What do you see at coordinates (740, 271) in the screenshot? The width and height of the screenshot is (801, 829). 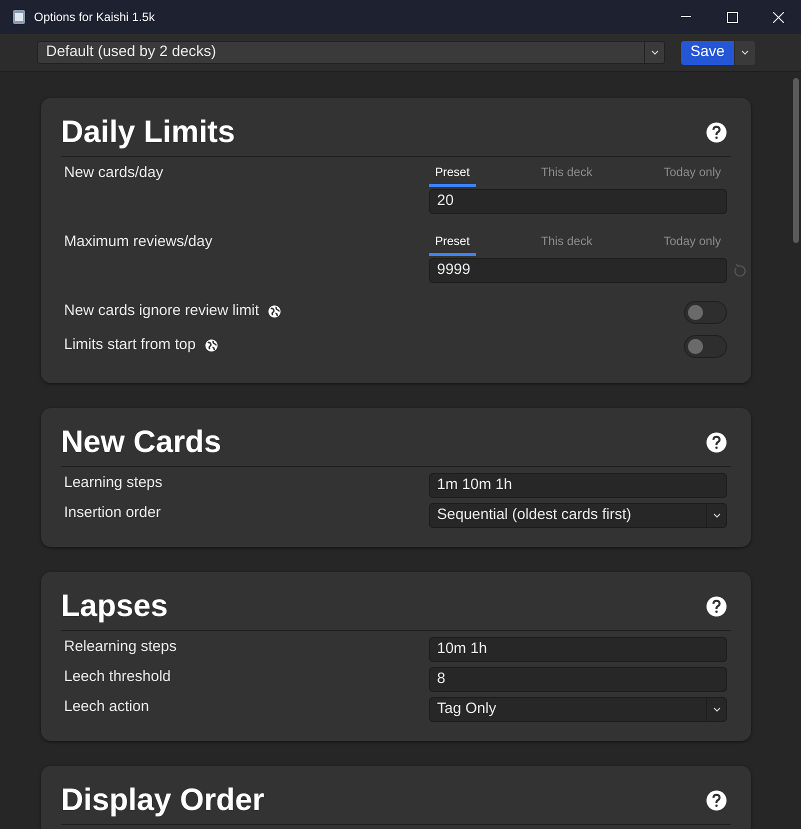 I see `reset-icon` at bounding box center [740, 271].